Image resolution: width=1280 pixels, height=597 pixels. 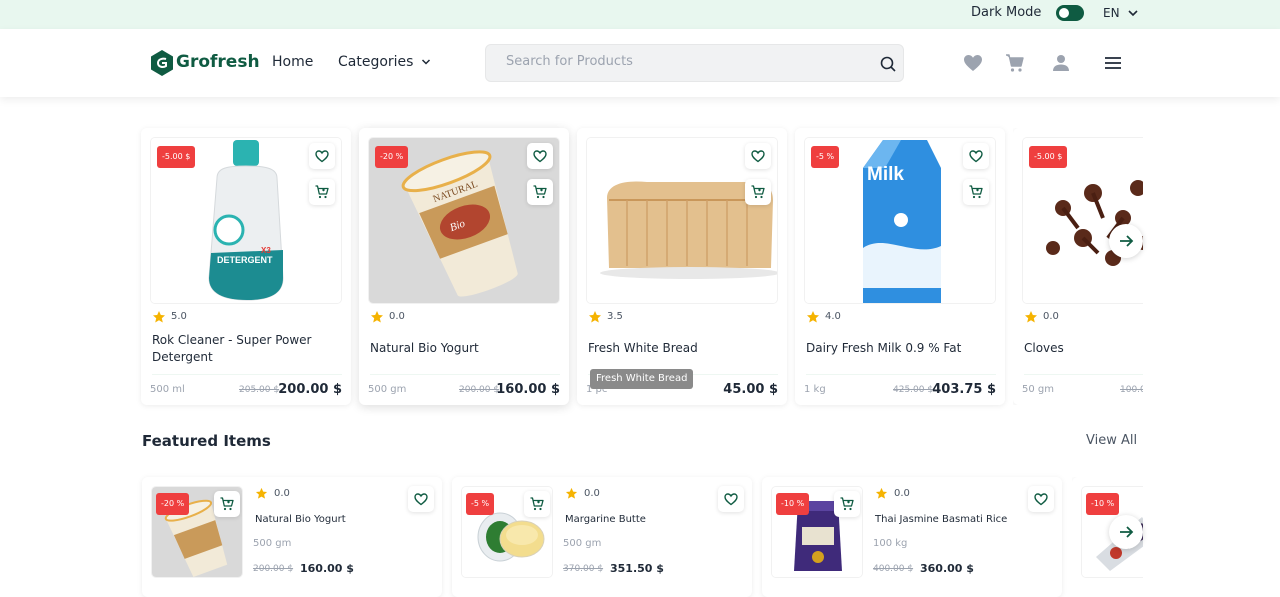 What do you see at coordinates (375, 62) in the screenshot?
I see `nav-categories-link: Categories` at bounding box center [375, 62].